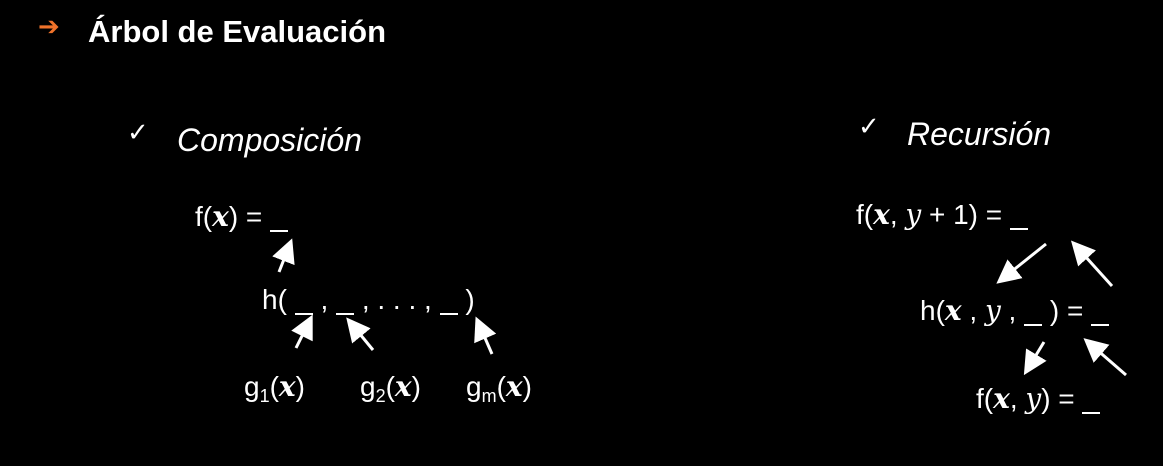 This screenshot has width=1163, height=466. Describe the element at coordinates (1021, 263) in the screenshot. I see `arrow-root-to-h` at that location.